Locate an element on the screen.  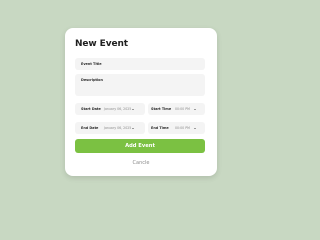
event-title-field: Event Title is located at coordinates (140, 64).